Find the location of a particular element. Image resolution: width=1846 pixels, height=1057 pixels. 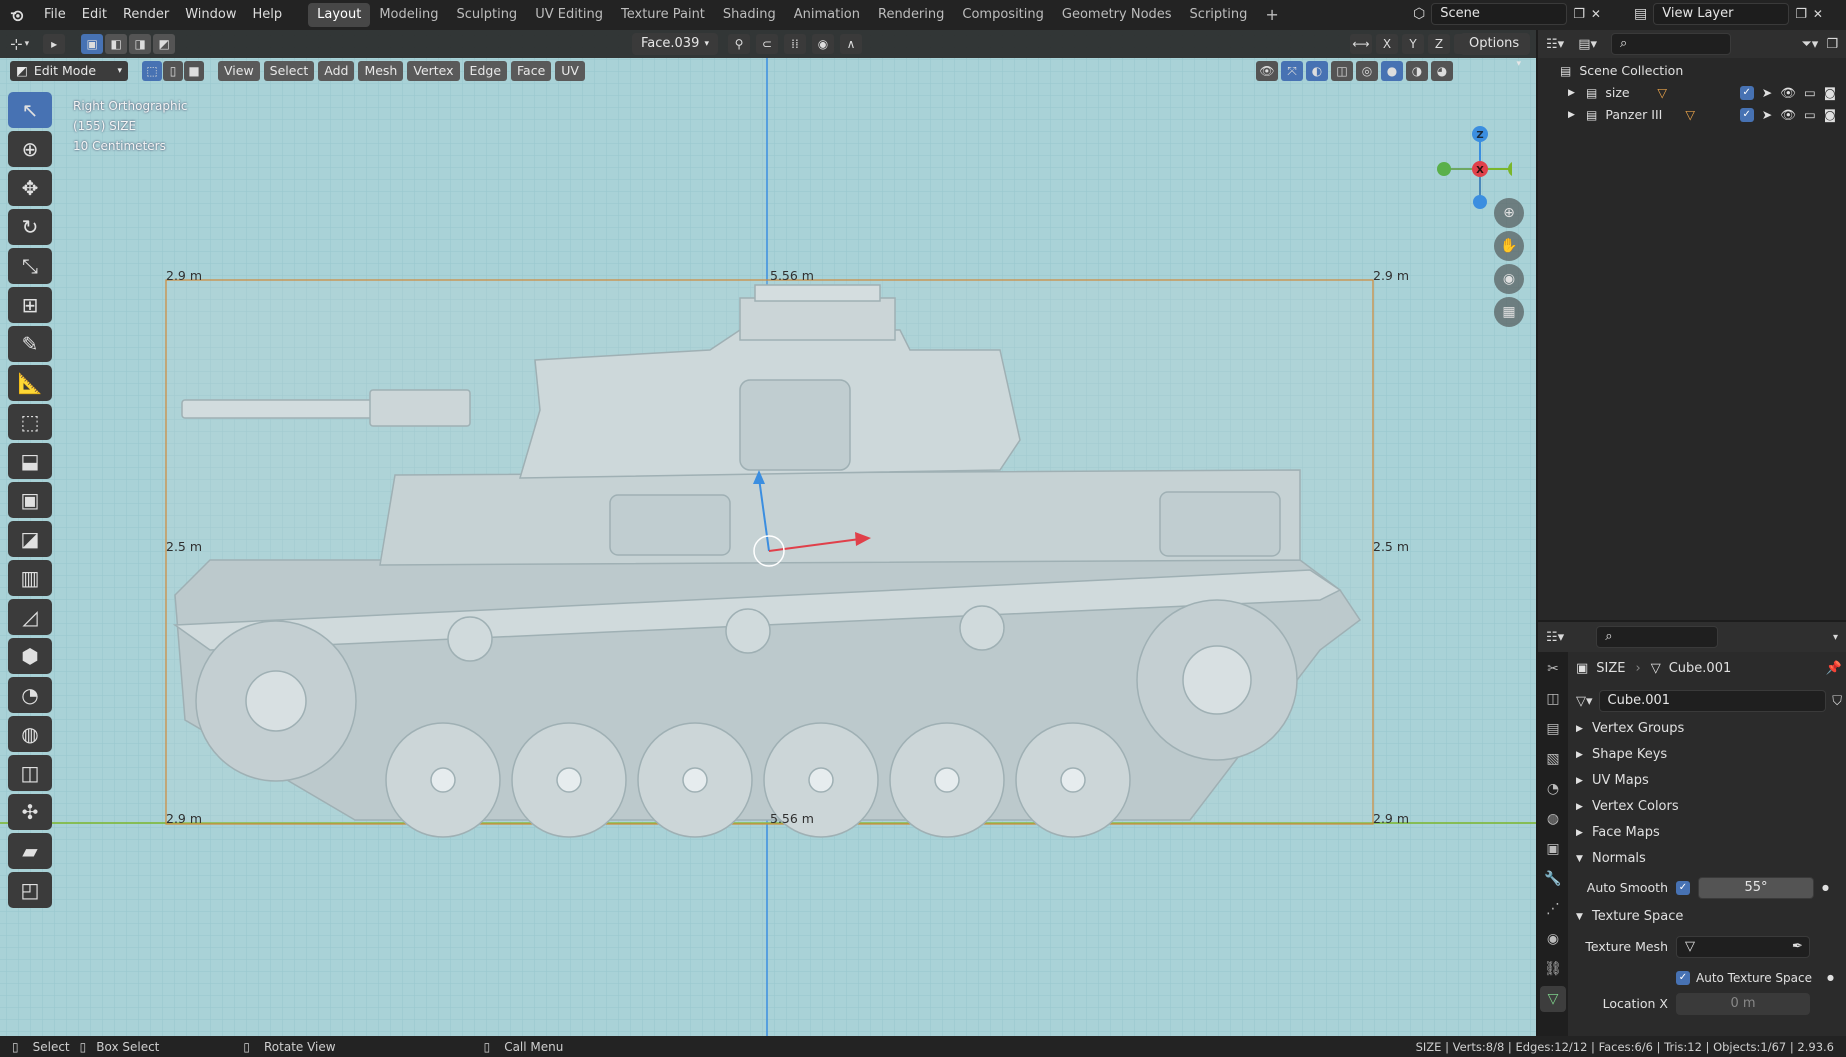

menu-view: View is located at coordinates (239, 71).